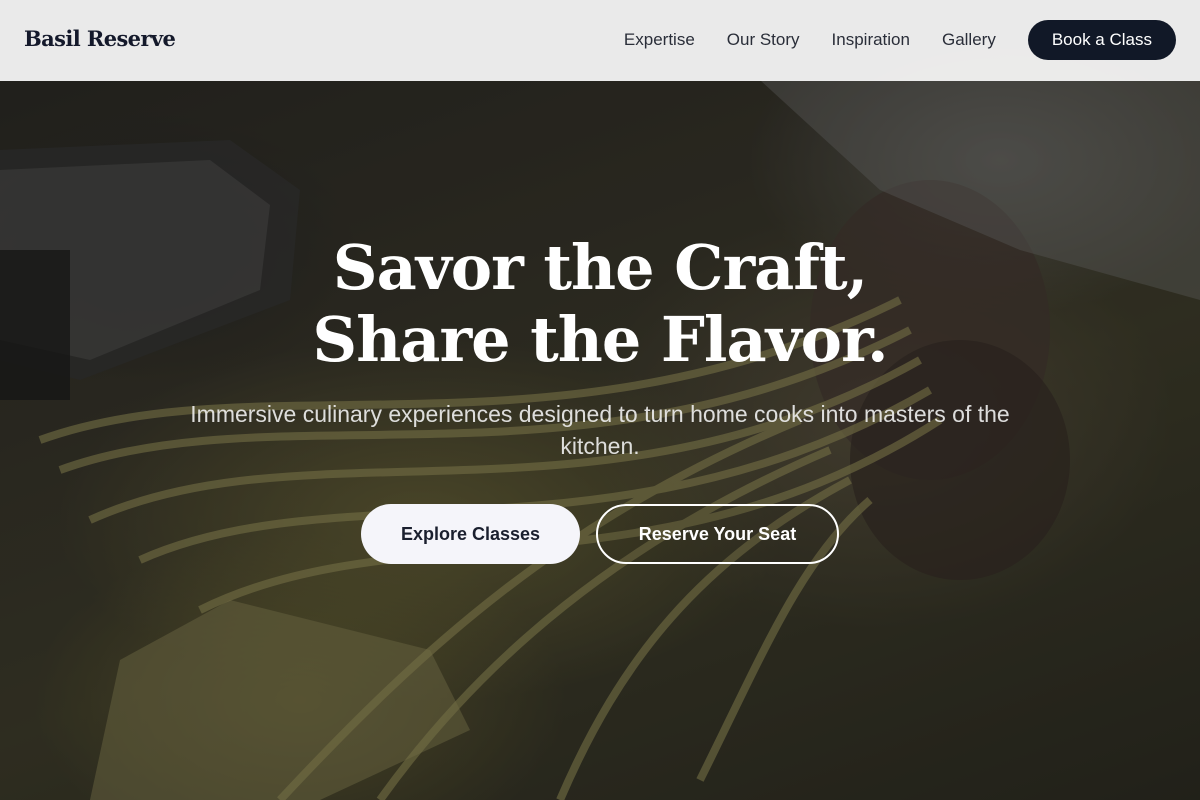  Describe the element at coordinates (659, 40) in the screenshot. I see `nav-link-expertise: Expertise` at that location.